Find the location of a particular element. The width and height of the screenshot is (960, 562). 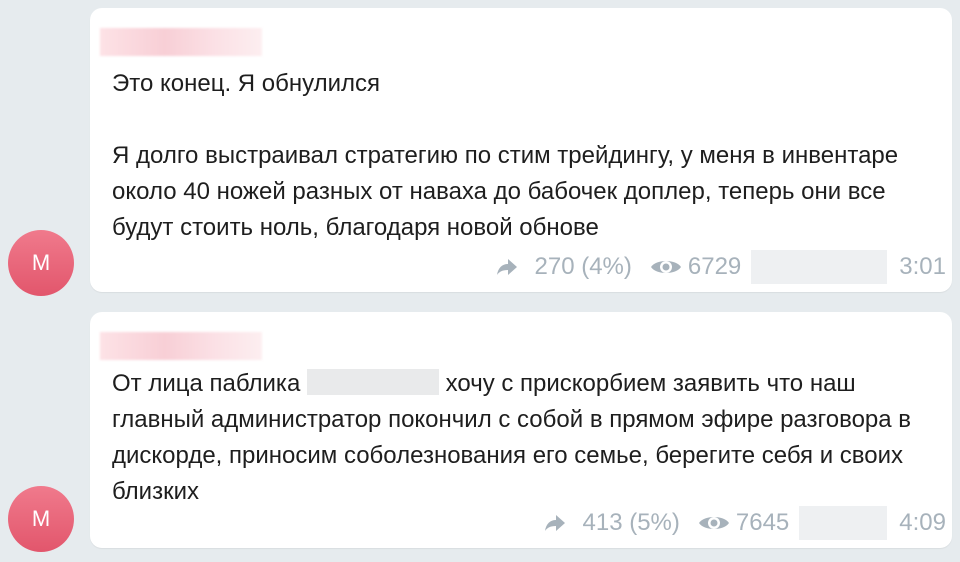

message-meta: 413 (5%) 7645 4:09 is located at coordinates (744, 523).